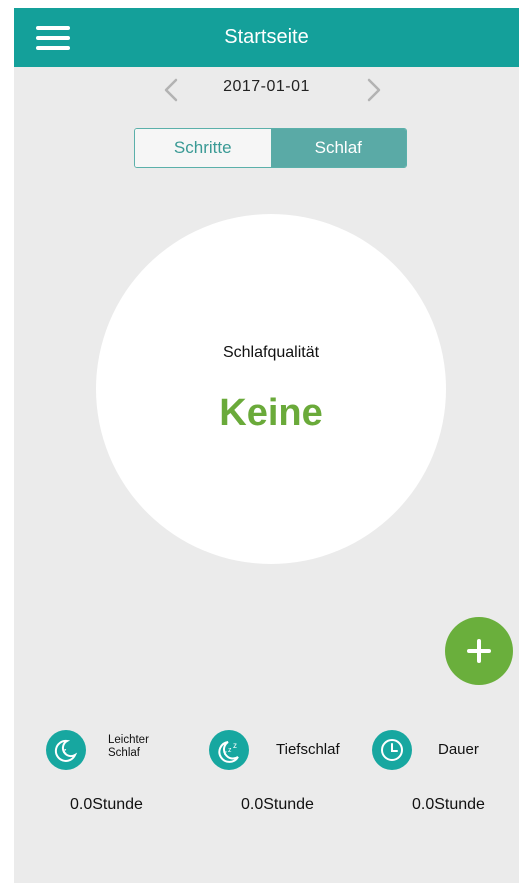  I want to click on moon-icon: z, so click(66, 750).